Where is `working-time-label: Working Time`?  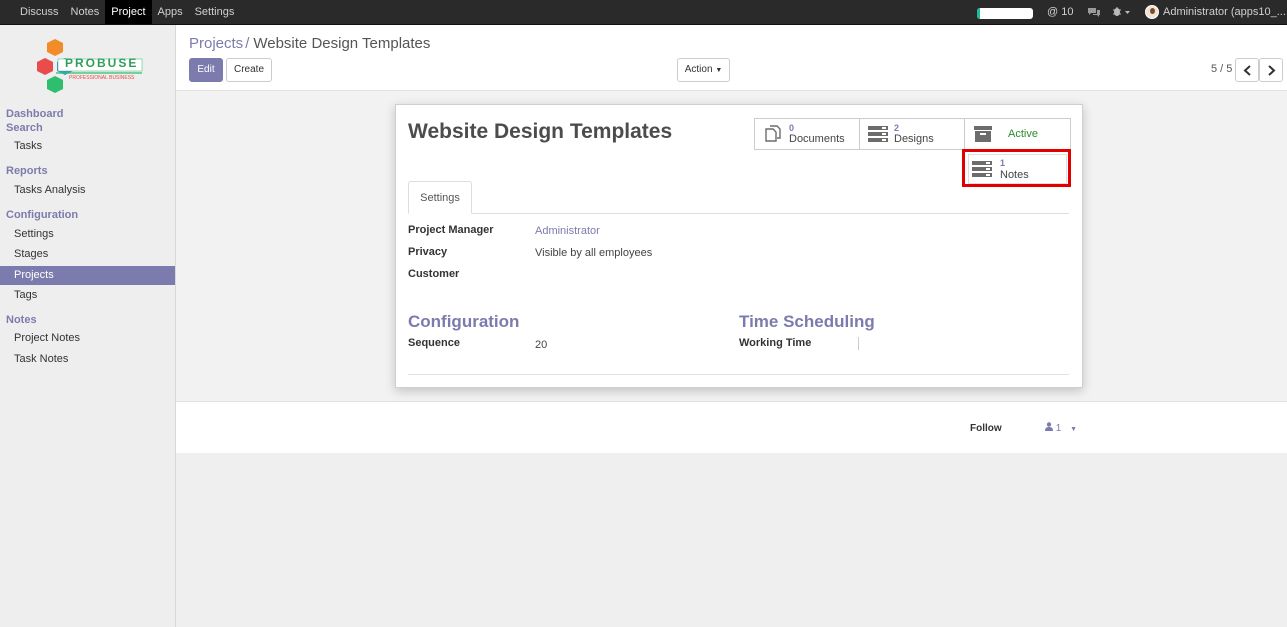
working-time-label: Working Time is located at coordinates (775, 343).